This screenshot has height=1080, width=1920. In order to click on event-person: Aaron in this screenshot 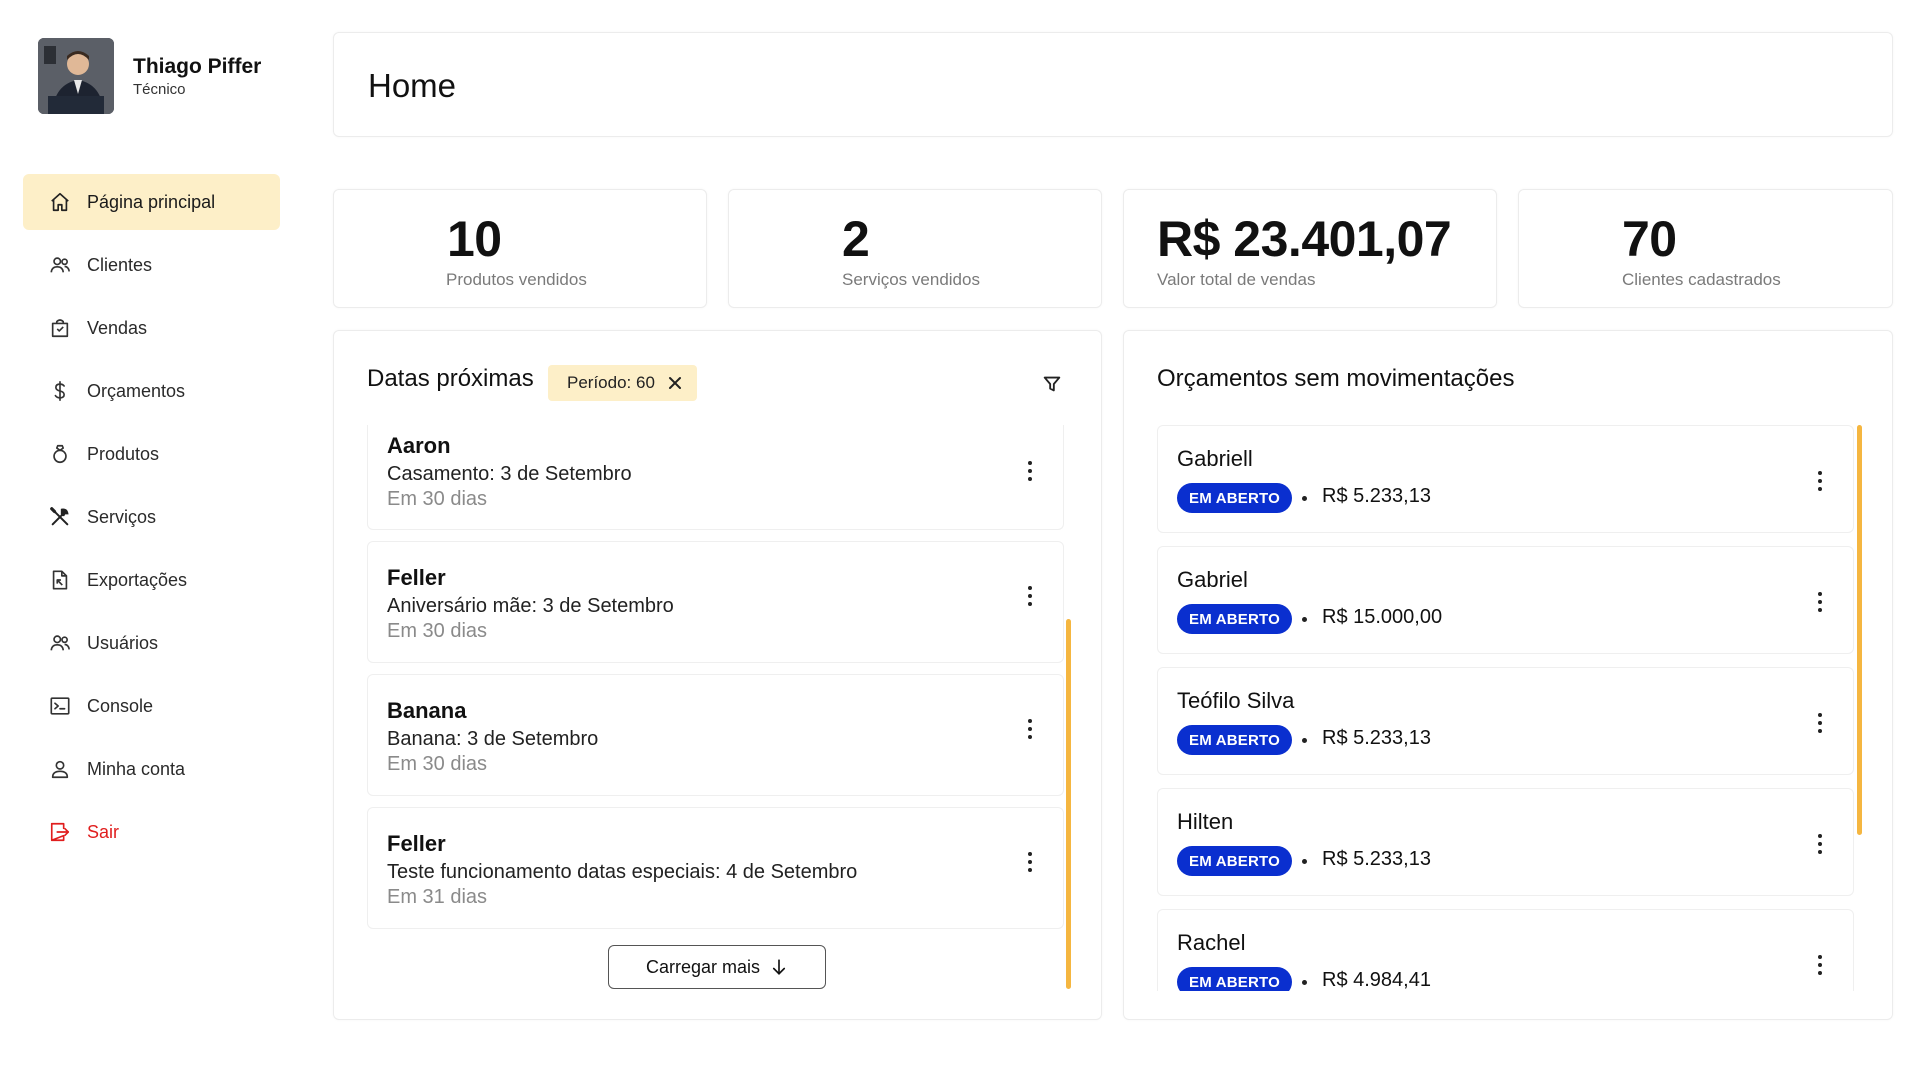, I will do `click(419, 445)`.